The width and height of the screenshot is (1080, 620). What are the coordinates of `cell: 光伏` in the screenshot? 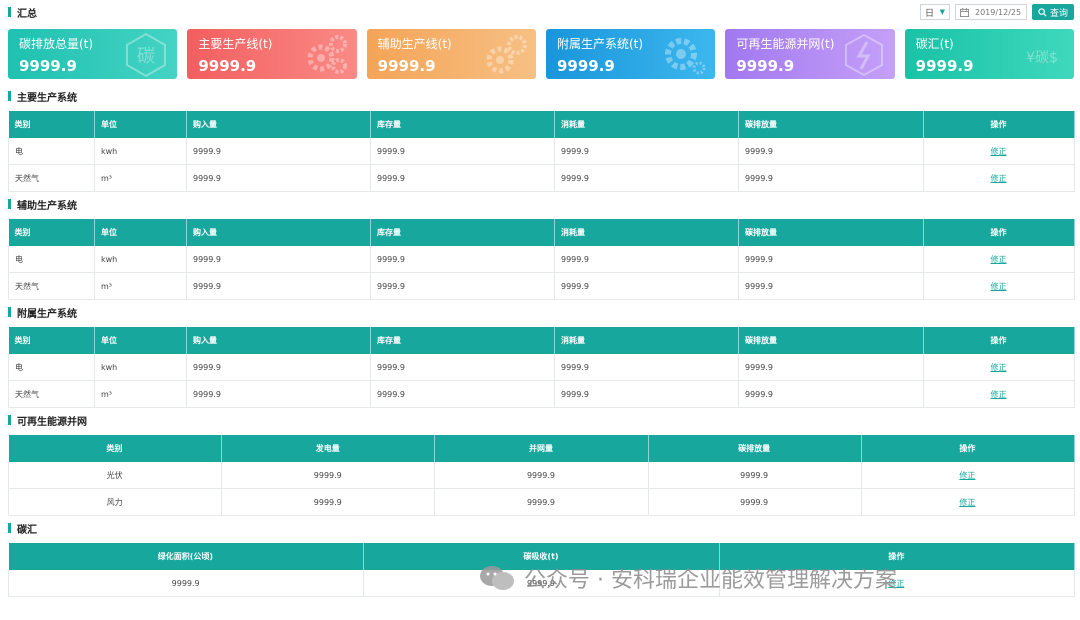 It's located at (115, 475).